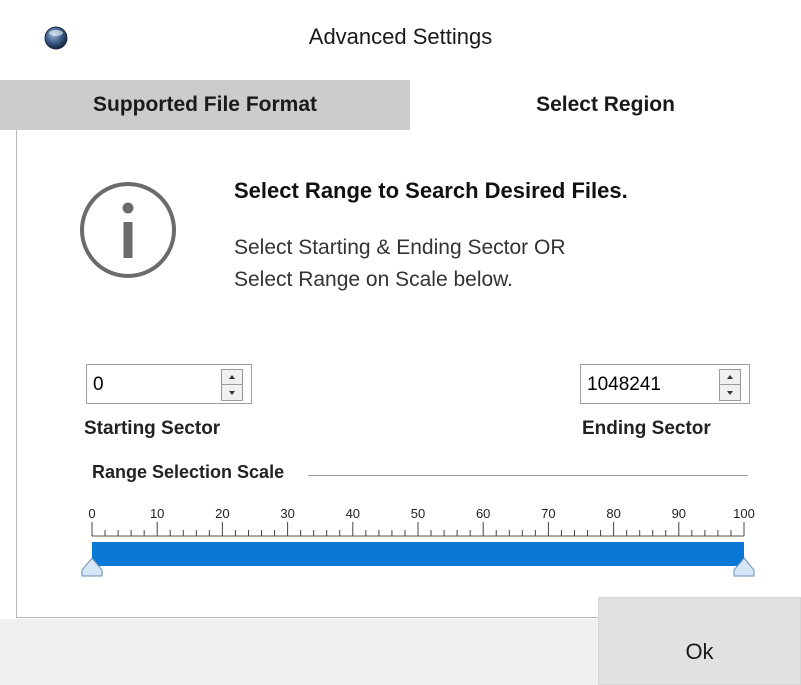 Image resolution: width=801 pixels, height=685 pixels. I want to click on title-bar: Advanced Settings, so click(400, 40).